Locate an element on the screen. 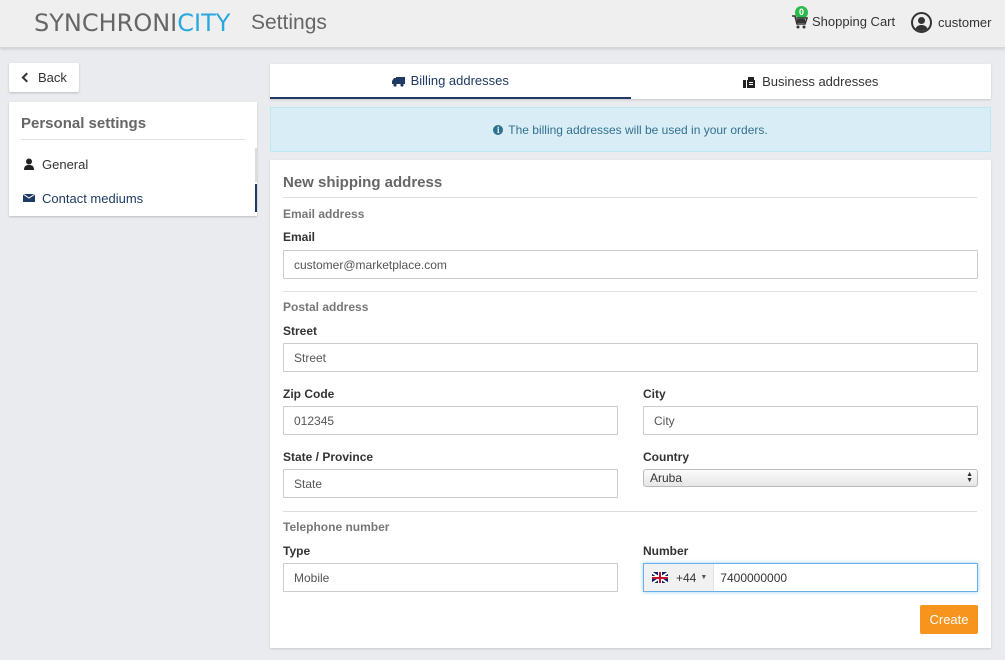 The height and width of the screenshot is (660, 1005). country-select: Aruba ▲ ▼ is located at coordinates (810, 478).